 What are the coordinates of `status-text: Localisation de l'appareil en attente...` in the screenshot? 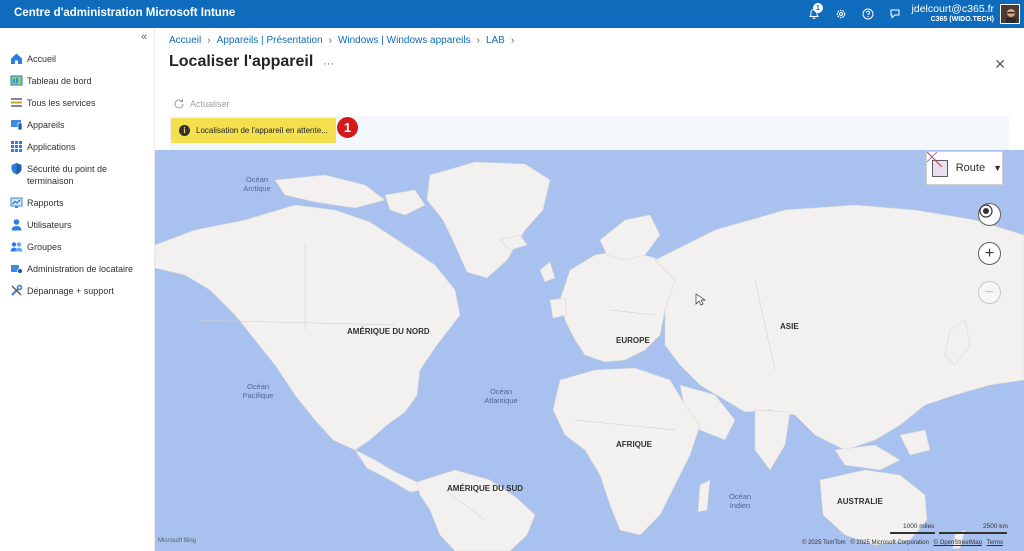 It's located at (262, 130).